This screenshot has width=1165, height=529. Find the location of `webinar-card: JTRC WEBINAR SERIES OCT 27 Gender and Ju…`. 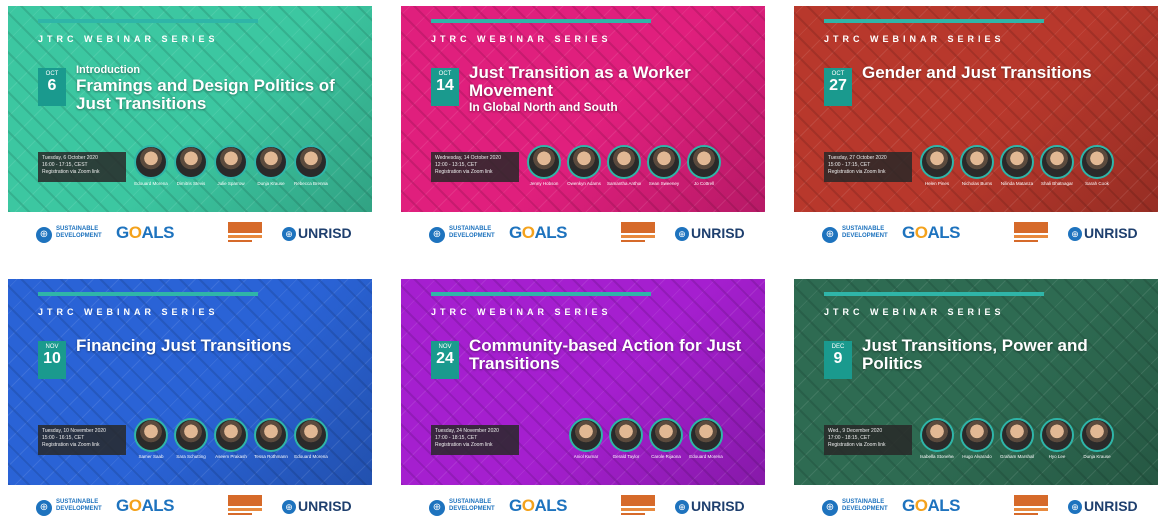

webinar-card: JTRC WEBINAR SERIES OCT 27 Gender and Ju… is located at coordinates (976, 131).